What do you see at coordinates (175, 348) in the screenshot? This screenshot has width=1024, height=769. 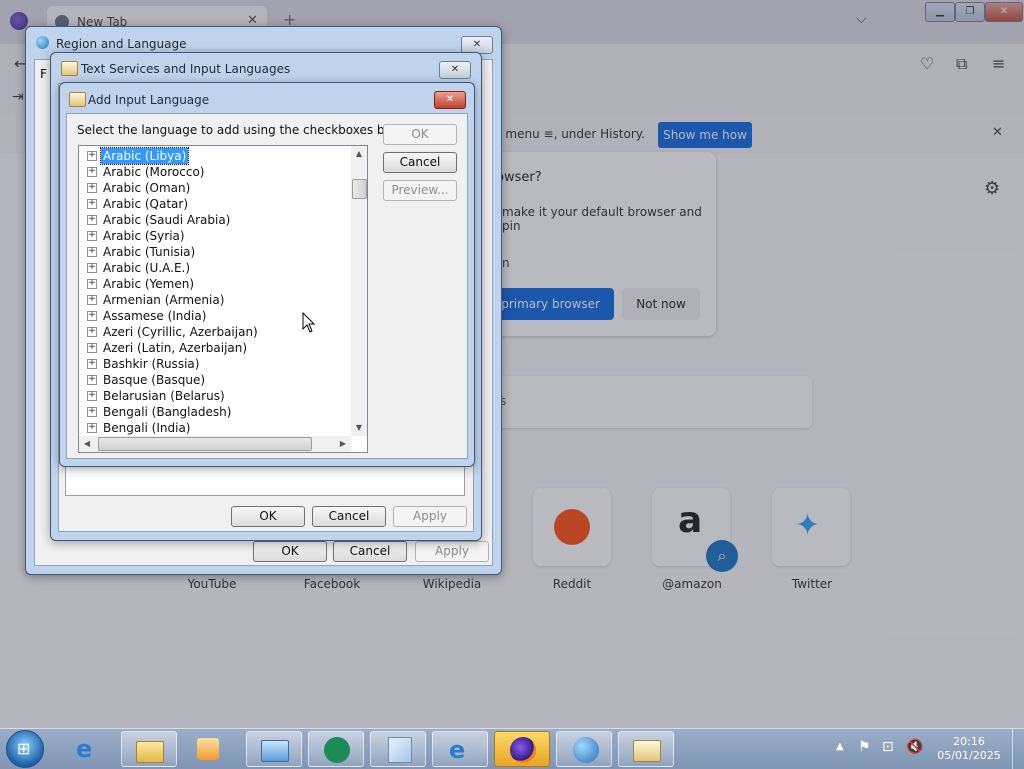 I see `language-item-label: Azeri (Latin, Azerbaijan)` at bounding box center [175, 348].